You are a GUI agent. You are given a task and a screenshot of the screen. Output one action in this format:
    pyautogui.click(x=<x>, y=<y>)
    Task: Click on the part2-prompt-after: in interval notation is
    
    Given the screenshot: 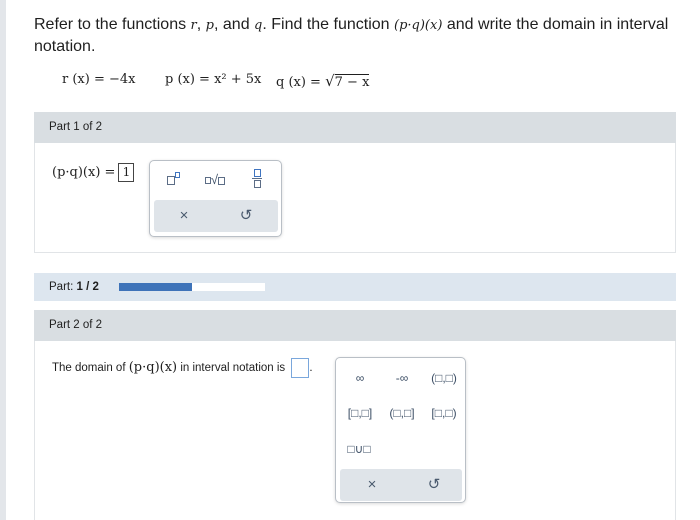 What is the action you would take?
    pyautogui.click(x=233, y=368)
    